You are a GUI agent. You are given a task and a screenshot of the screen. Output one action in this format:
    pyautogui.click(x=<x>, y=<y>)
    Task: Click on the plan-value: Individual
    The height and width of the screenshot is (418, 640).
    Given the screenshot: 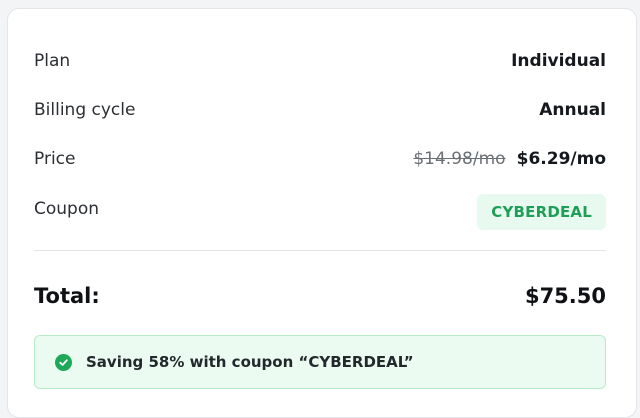 What is the action you would take?
    pyautogui.click(x=558, y=61)
    